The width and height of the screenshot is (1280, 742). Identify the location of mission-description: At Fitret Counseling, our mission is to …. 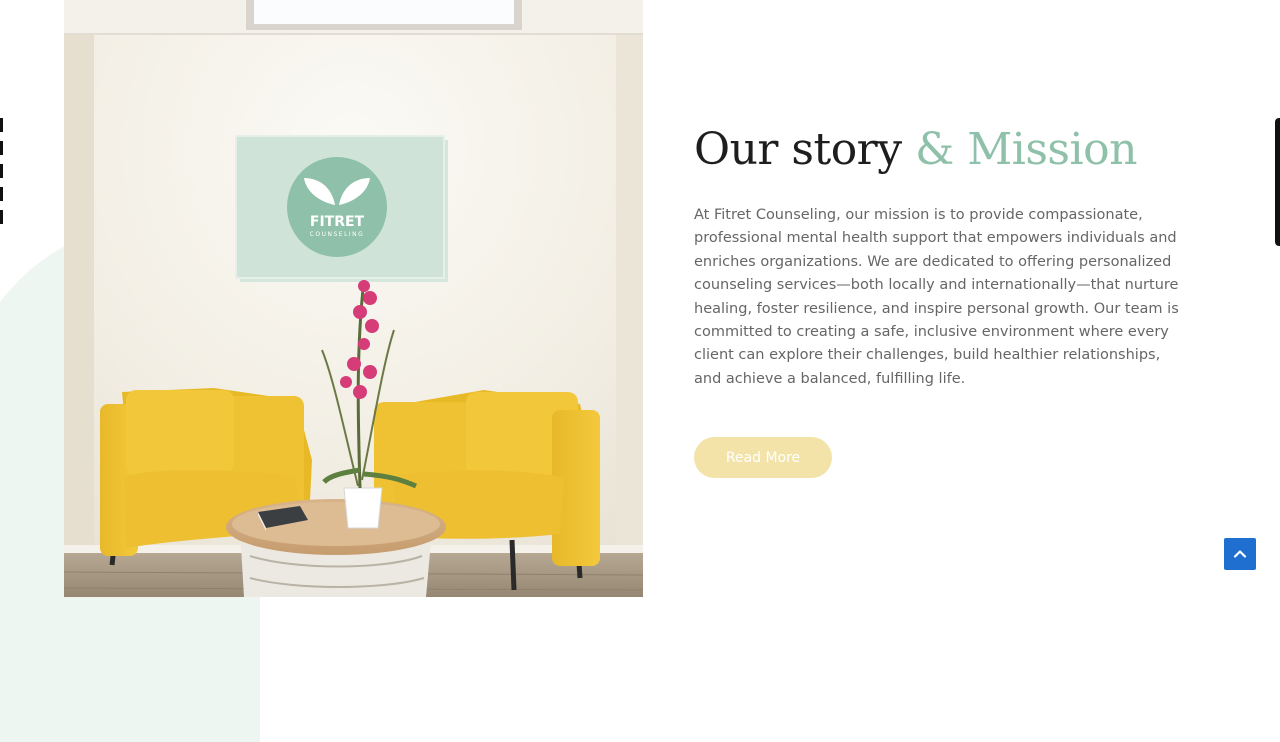
(936, 297).